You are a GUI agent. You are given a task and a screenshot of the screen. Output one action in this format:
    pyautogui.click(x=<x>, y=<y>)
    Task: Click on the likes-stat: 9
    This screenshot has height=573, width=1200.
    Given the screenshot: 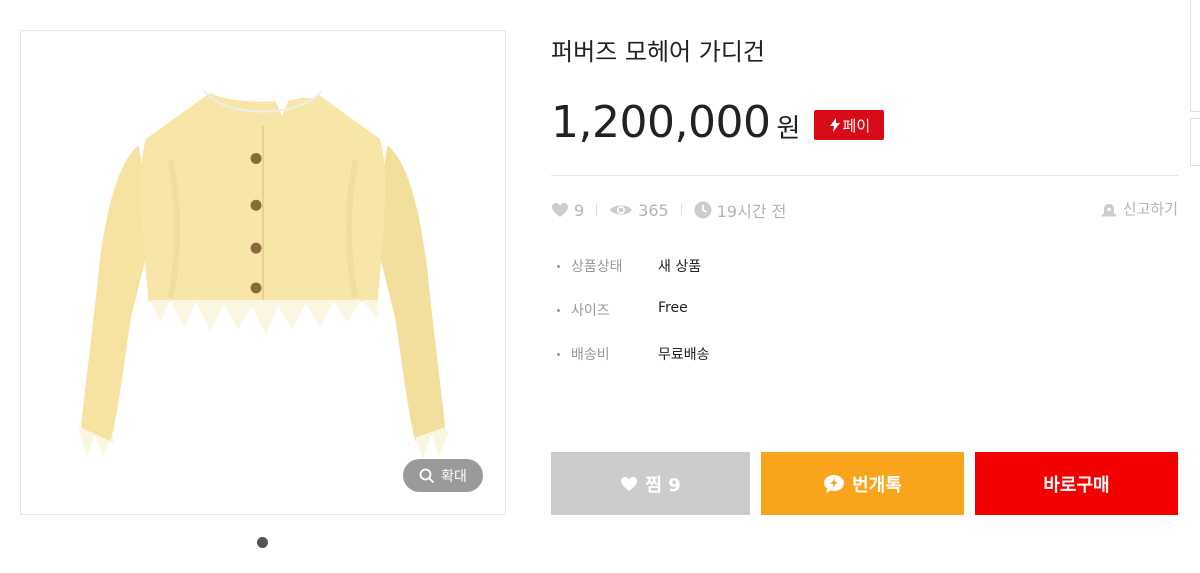 What is the action you would take?
    pyautogui.click(x=567, y=210)
    